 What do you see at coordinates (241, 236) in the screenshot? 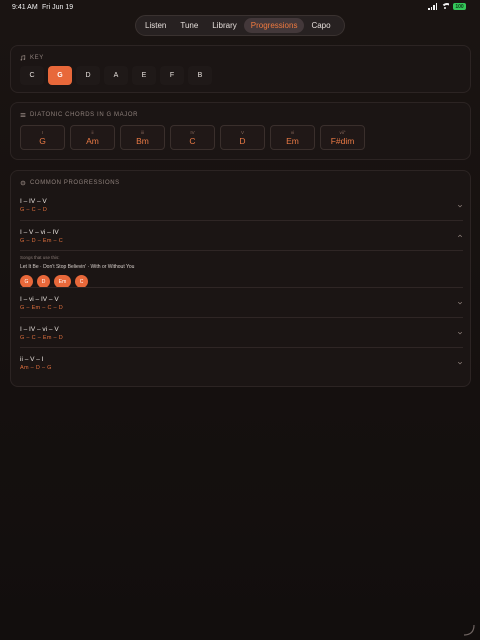
I see `progression-item-expanded: I – V – vi – IV G – D – Em – C` at bounding box center [241, 236].